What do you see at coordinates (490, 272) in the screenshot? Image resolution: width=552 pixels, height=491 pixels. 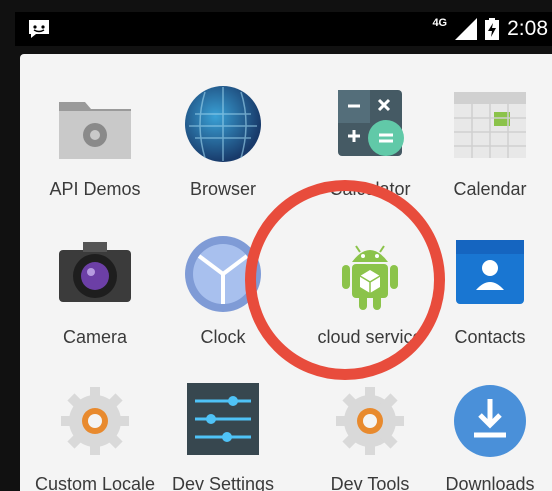 I see `contacts-icon` at bounding box center [490, 272].